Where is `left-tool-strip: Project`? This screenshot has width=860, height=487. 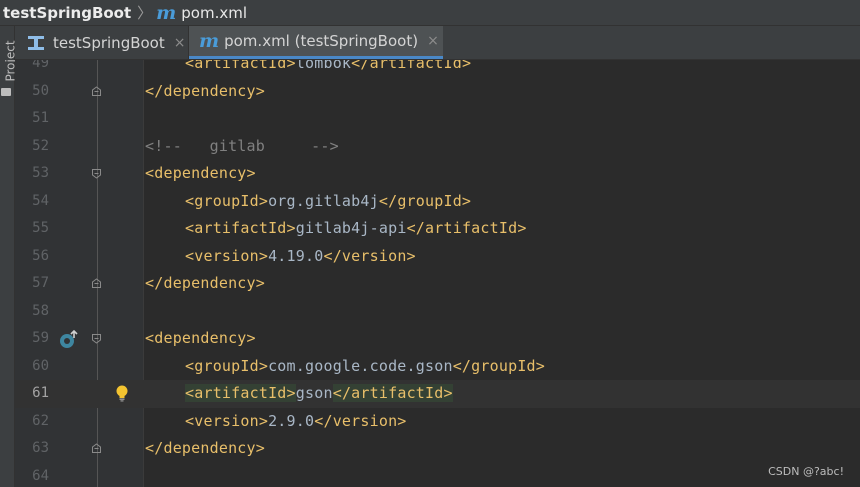
left-tool-strip: Project is located at coordinates (9, 256).